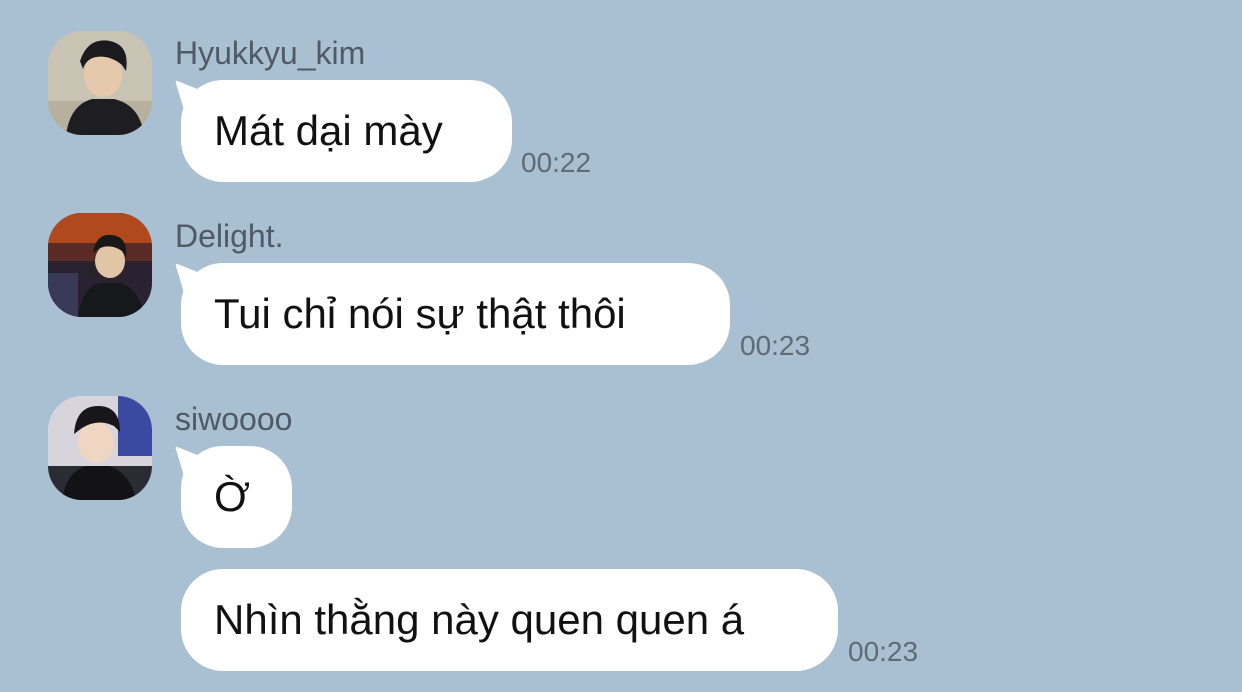  What do you see at coordinates (229, 236) in the screenshot?
I see `sender-name: Delight.` at bounding box center [229, 236].